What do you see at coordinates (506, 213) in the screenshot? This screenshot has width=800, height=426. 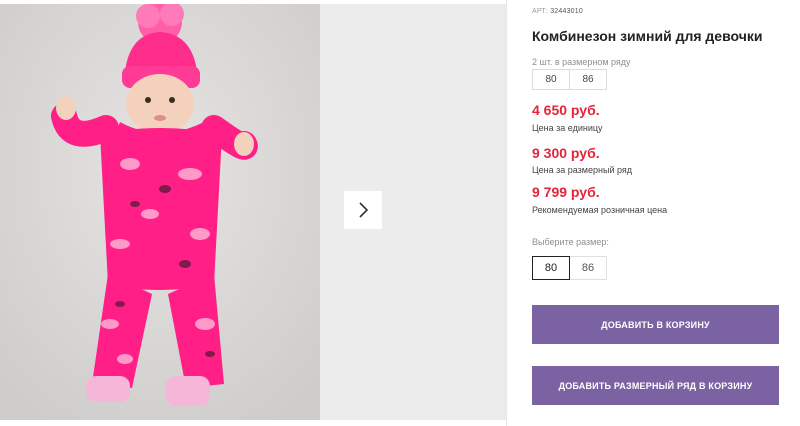 I see `divider` at bounding box center [506, 213].